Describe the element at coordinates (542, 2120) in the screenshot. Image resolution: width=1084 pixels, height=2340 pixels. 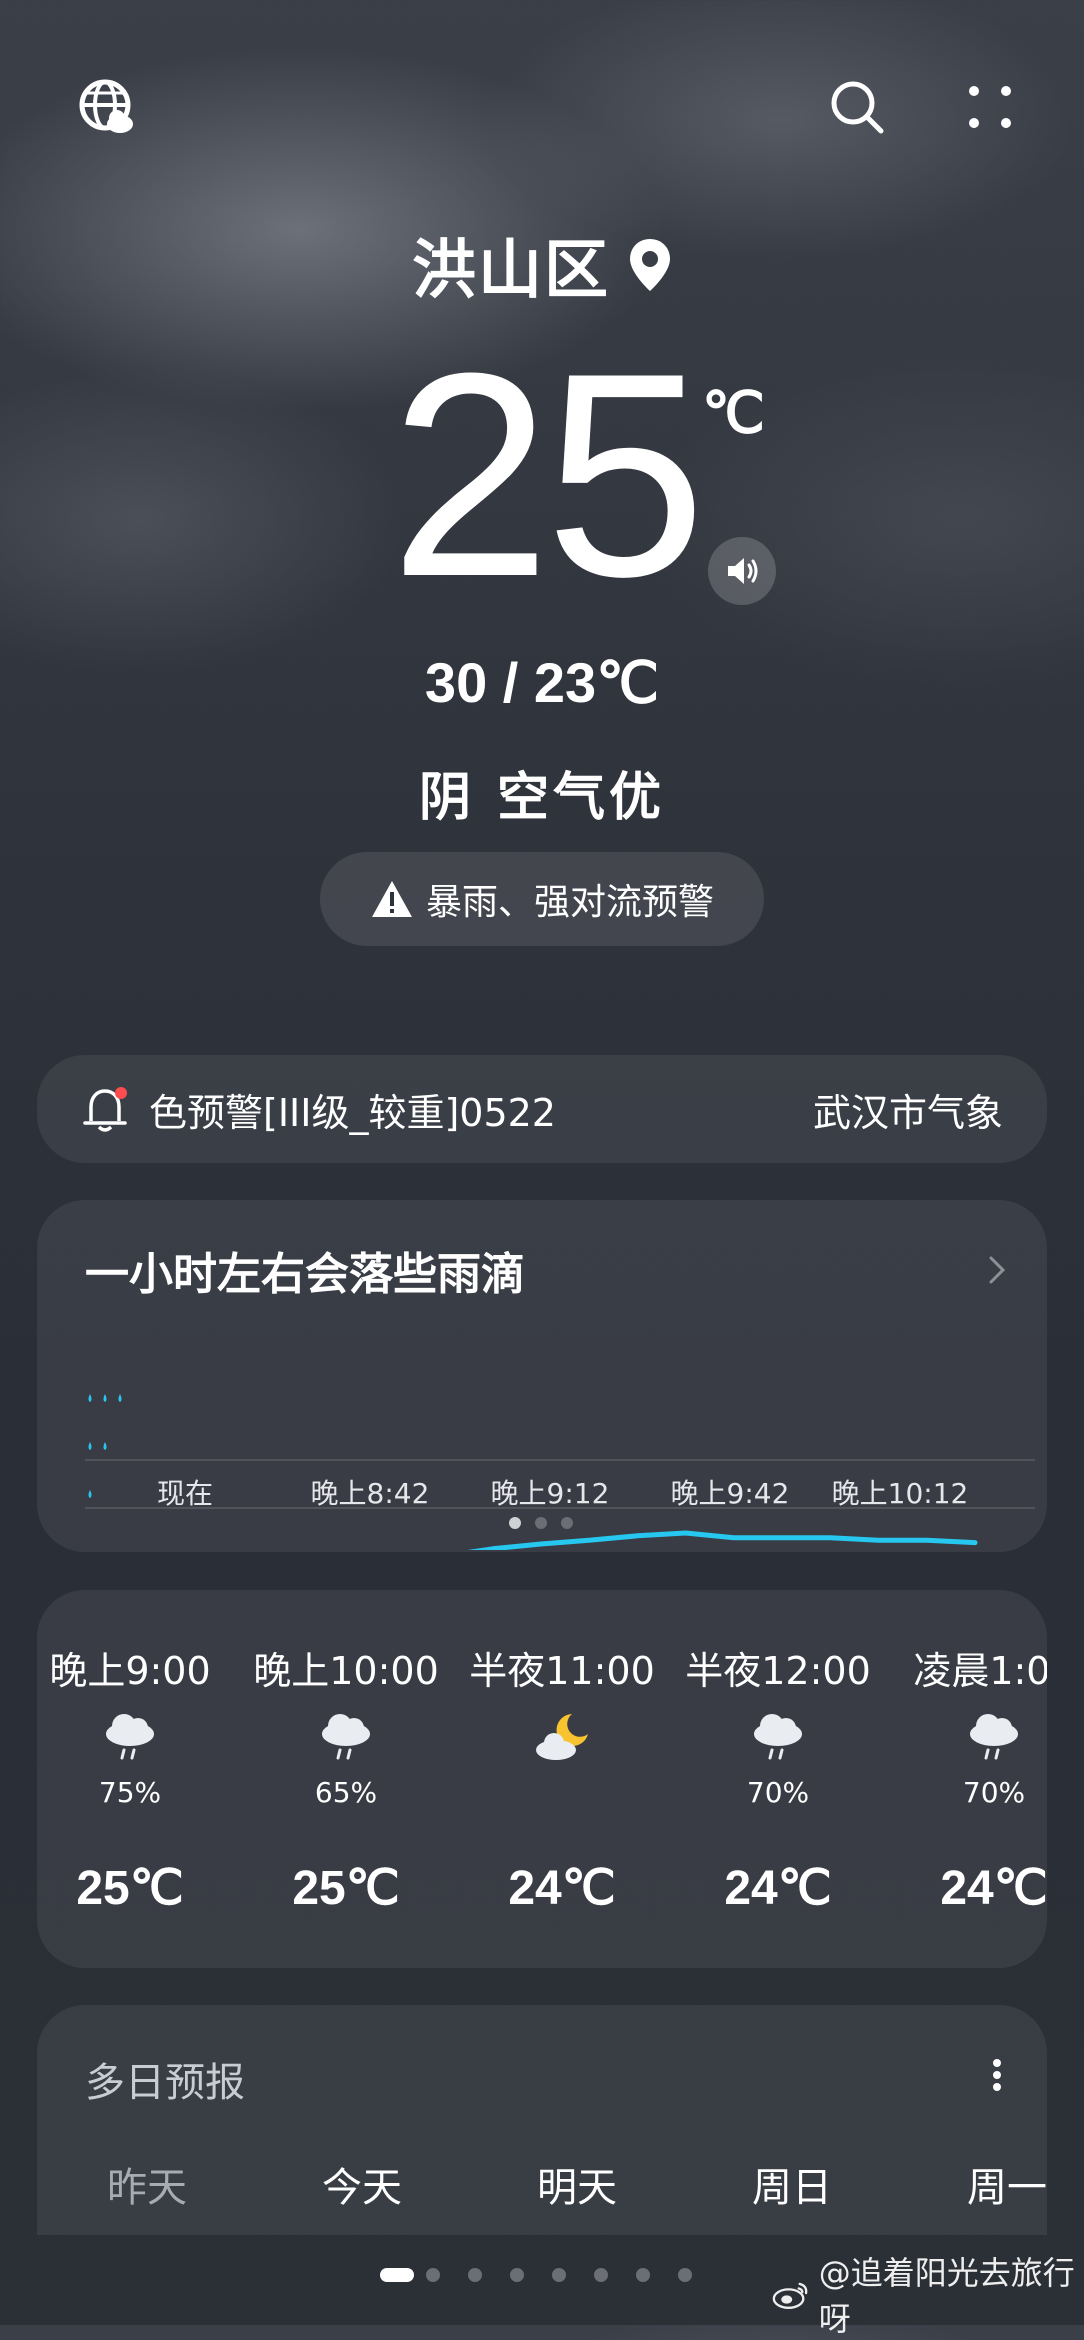
I see `daily-forecast-card: 多日预报 昨天 今天 明天 周日 周一` at that location.